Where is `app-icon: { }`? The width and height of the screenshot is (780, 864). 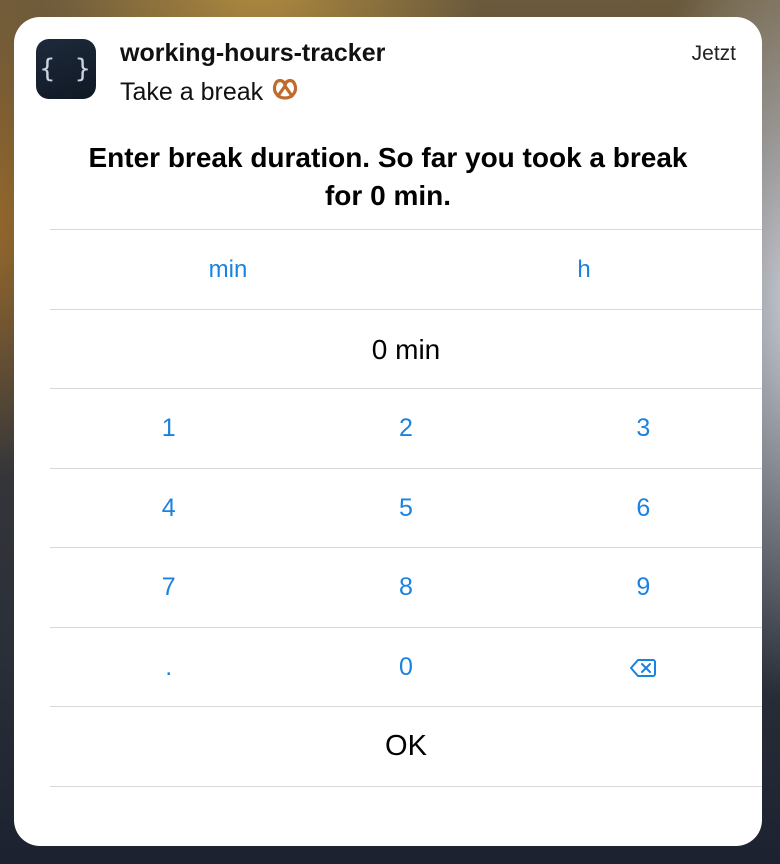 app-icon: { } is located at coordinates (66, 69).